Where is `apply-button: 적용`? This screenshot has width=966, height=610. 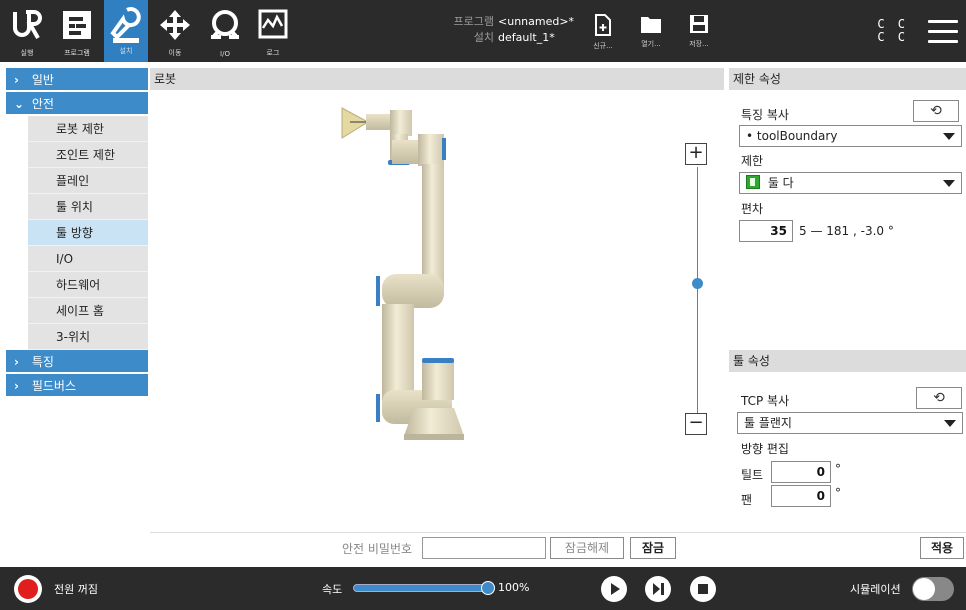 apply-button: 적용 is located at coordinates (942, 548).